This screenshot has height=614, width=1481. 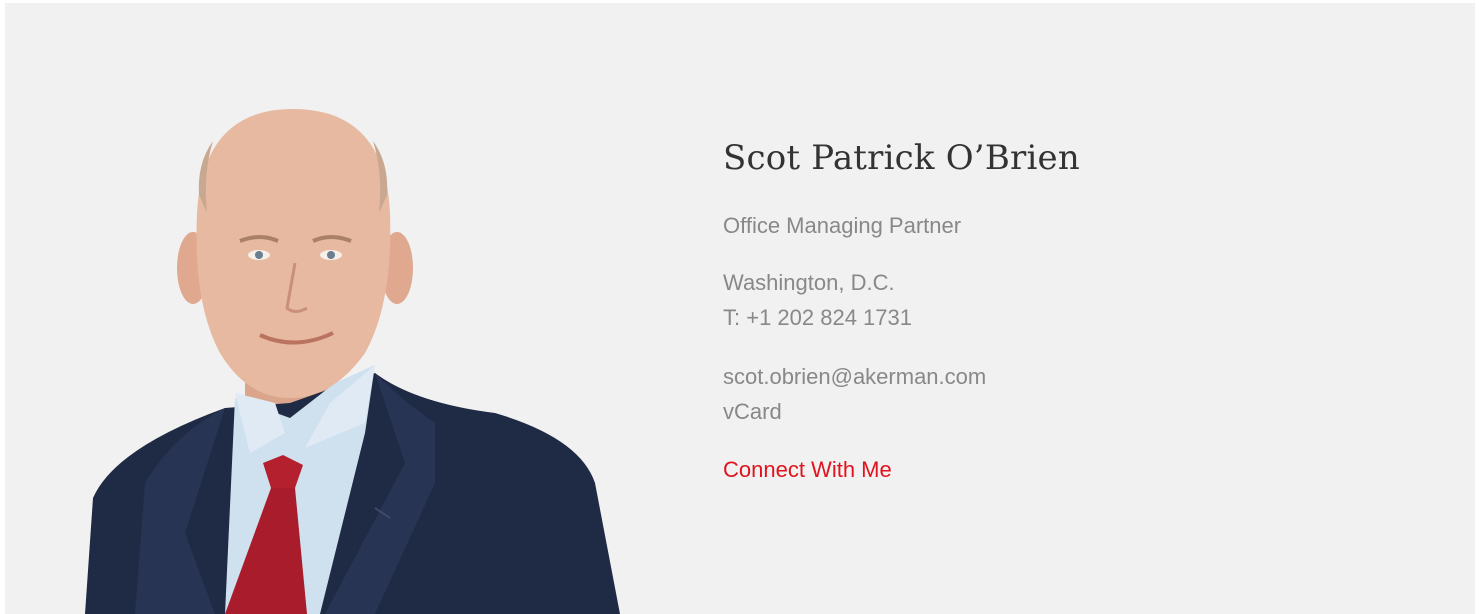 I want to click on phone-link: T: +1 202 824 1731, so click(x=1073, y=317).